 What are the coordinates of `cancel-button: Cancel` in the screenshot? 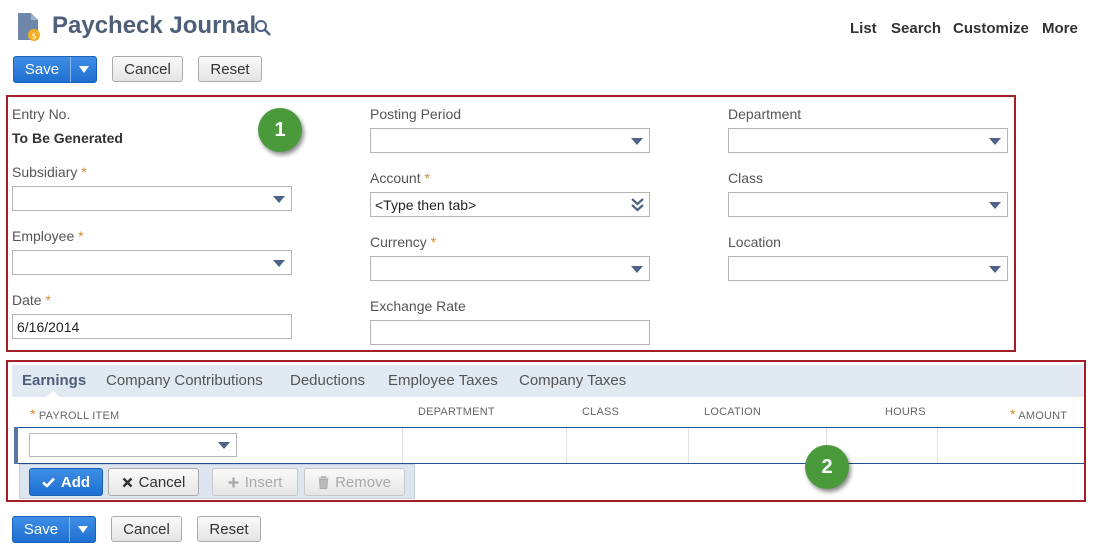 It's located at (147, 69).